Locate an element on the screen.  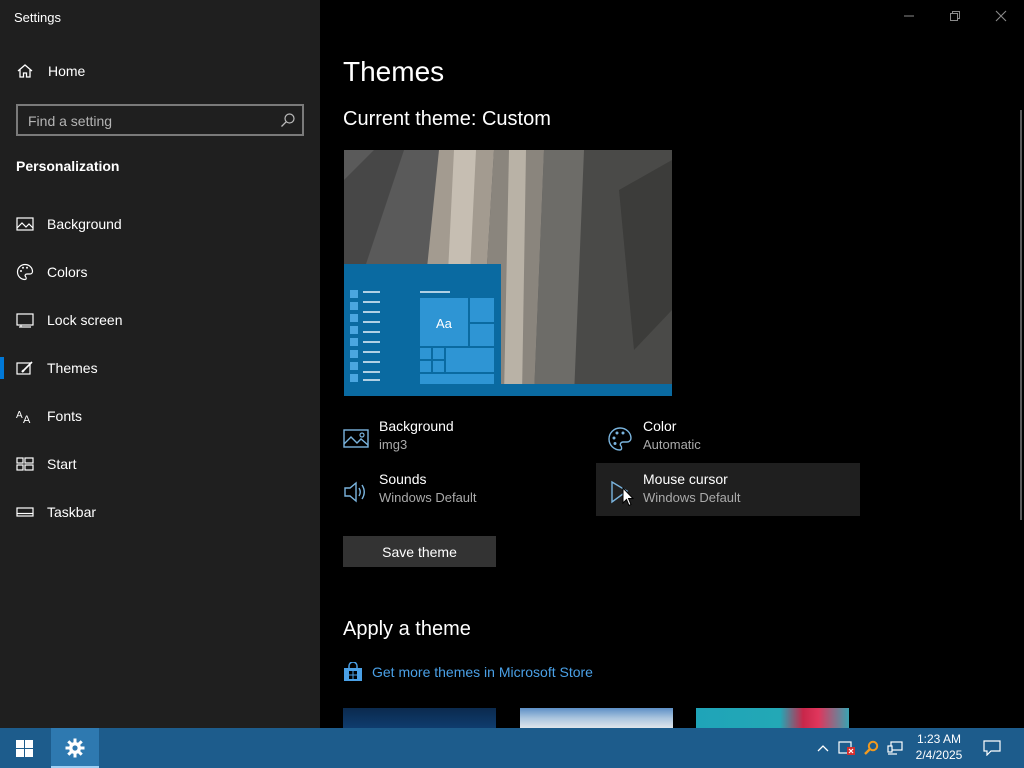
nav-item-colors: Colors is located at coordinates (160, 272).